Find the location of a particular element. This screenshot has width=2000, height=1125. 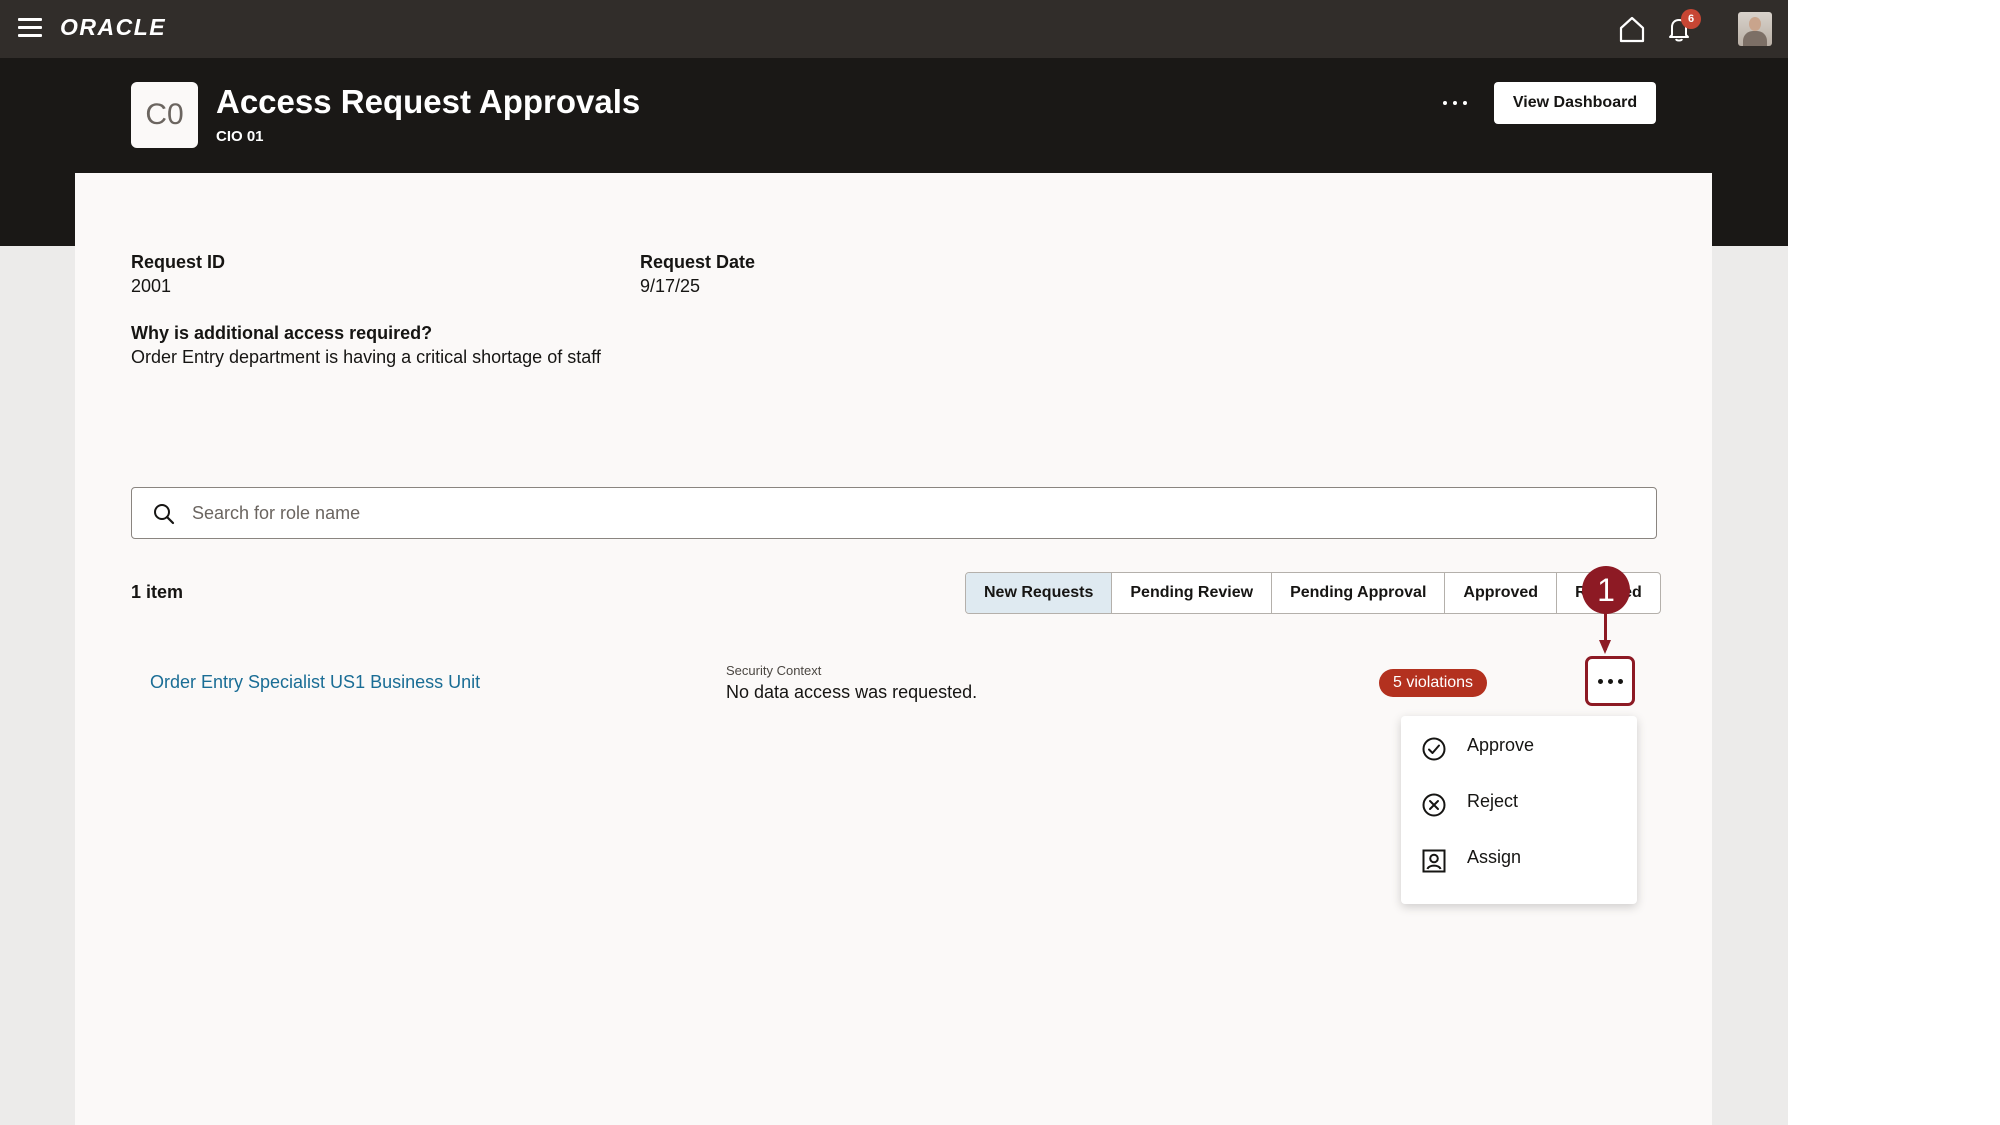

menu-item-reject: Reject is located at coordinates (1519, 802).